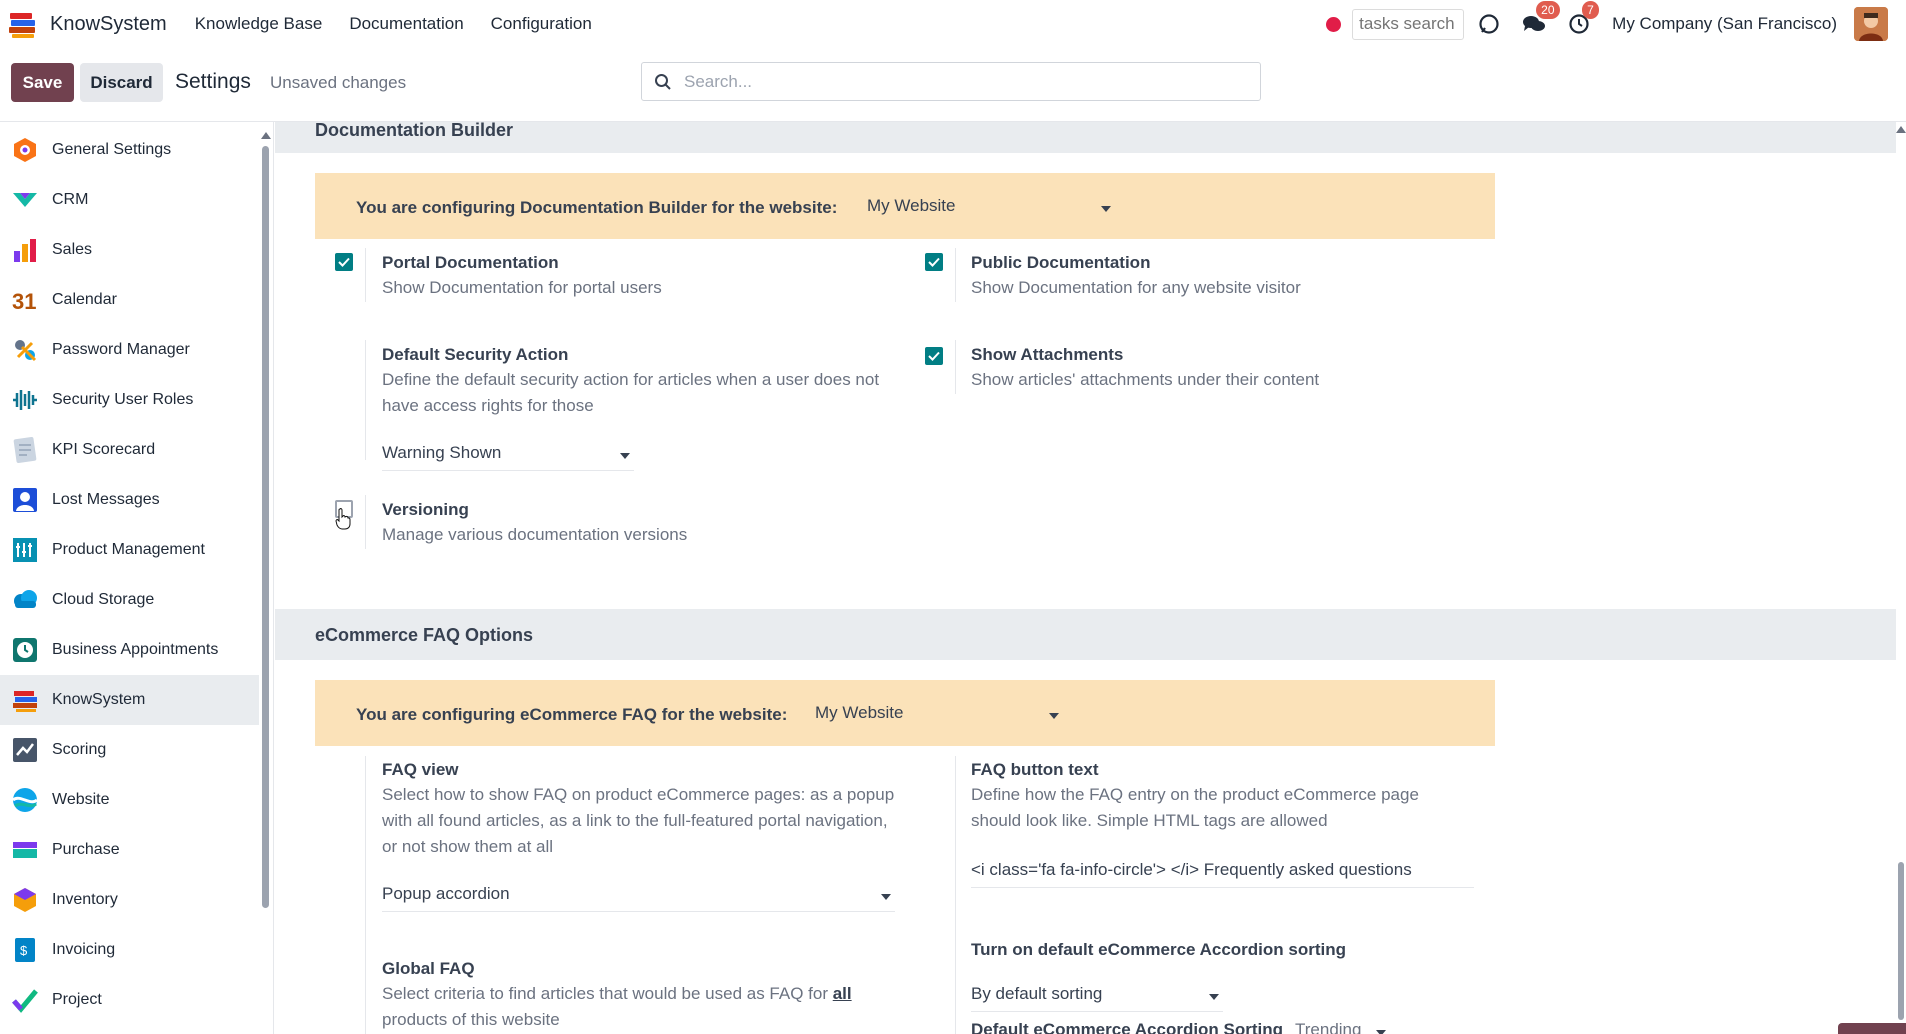 Image resolution: width=1906 pixels, height=1034 pixels. I want to click on recording-indicator-icon, so click(1334, 24).